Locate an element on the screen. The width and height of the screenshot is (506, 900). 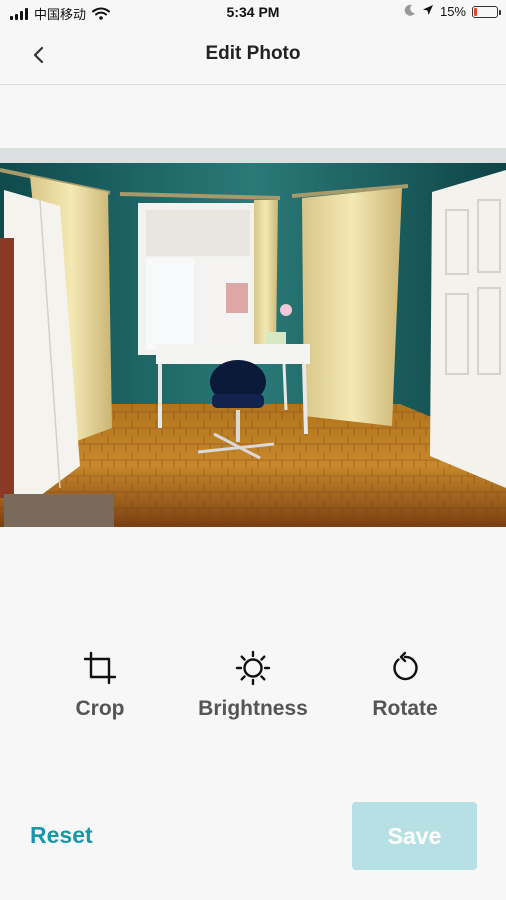
navigation-bar: Edit Photo is located at coordinates (253, 55).